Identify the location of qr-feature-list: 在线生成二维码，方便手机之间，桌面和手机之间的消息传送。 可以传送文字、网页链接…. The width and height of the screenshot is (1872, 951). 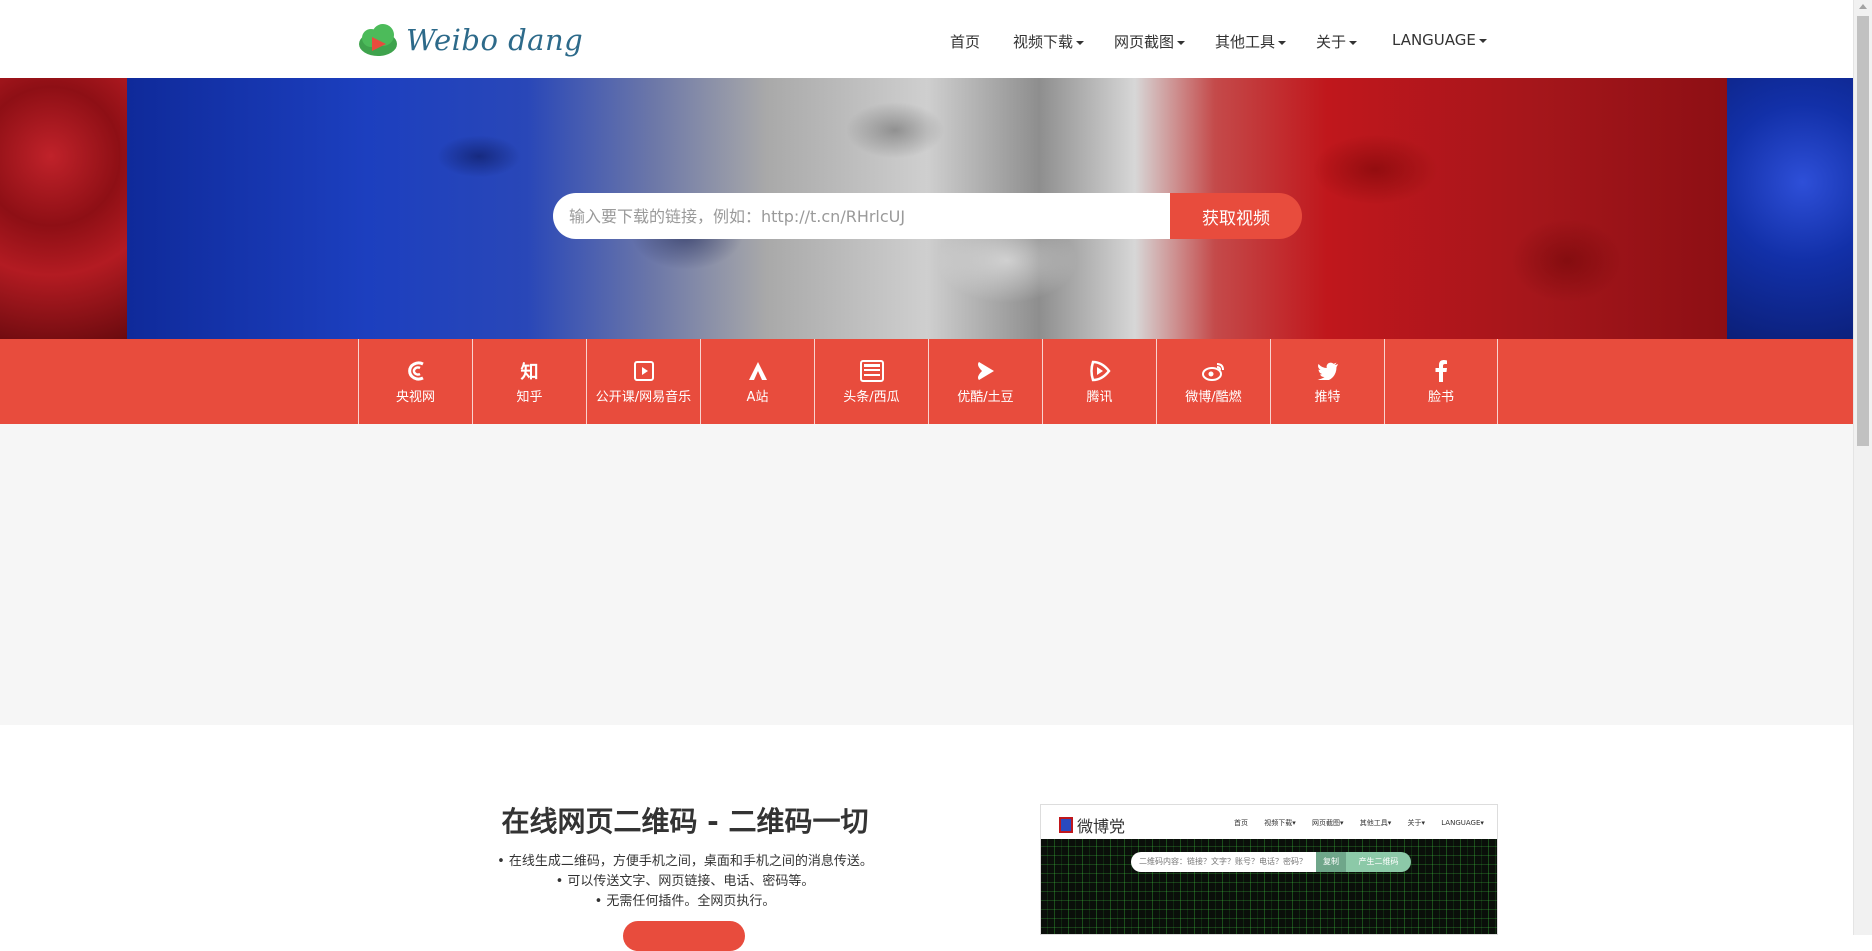
(685, 882).